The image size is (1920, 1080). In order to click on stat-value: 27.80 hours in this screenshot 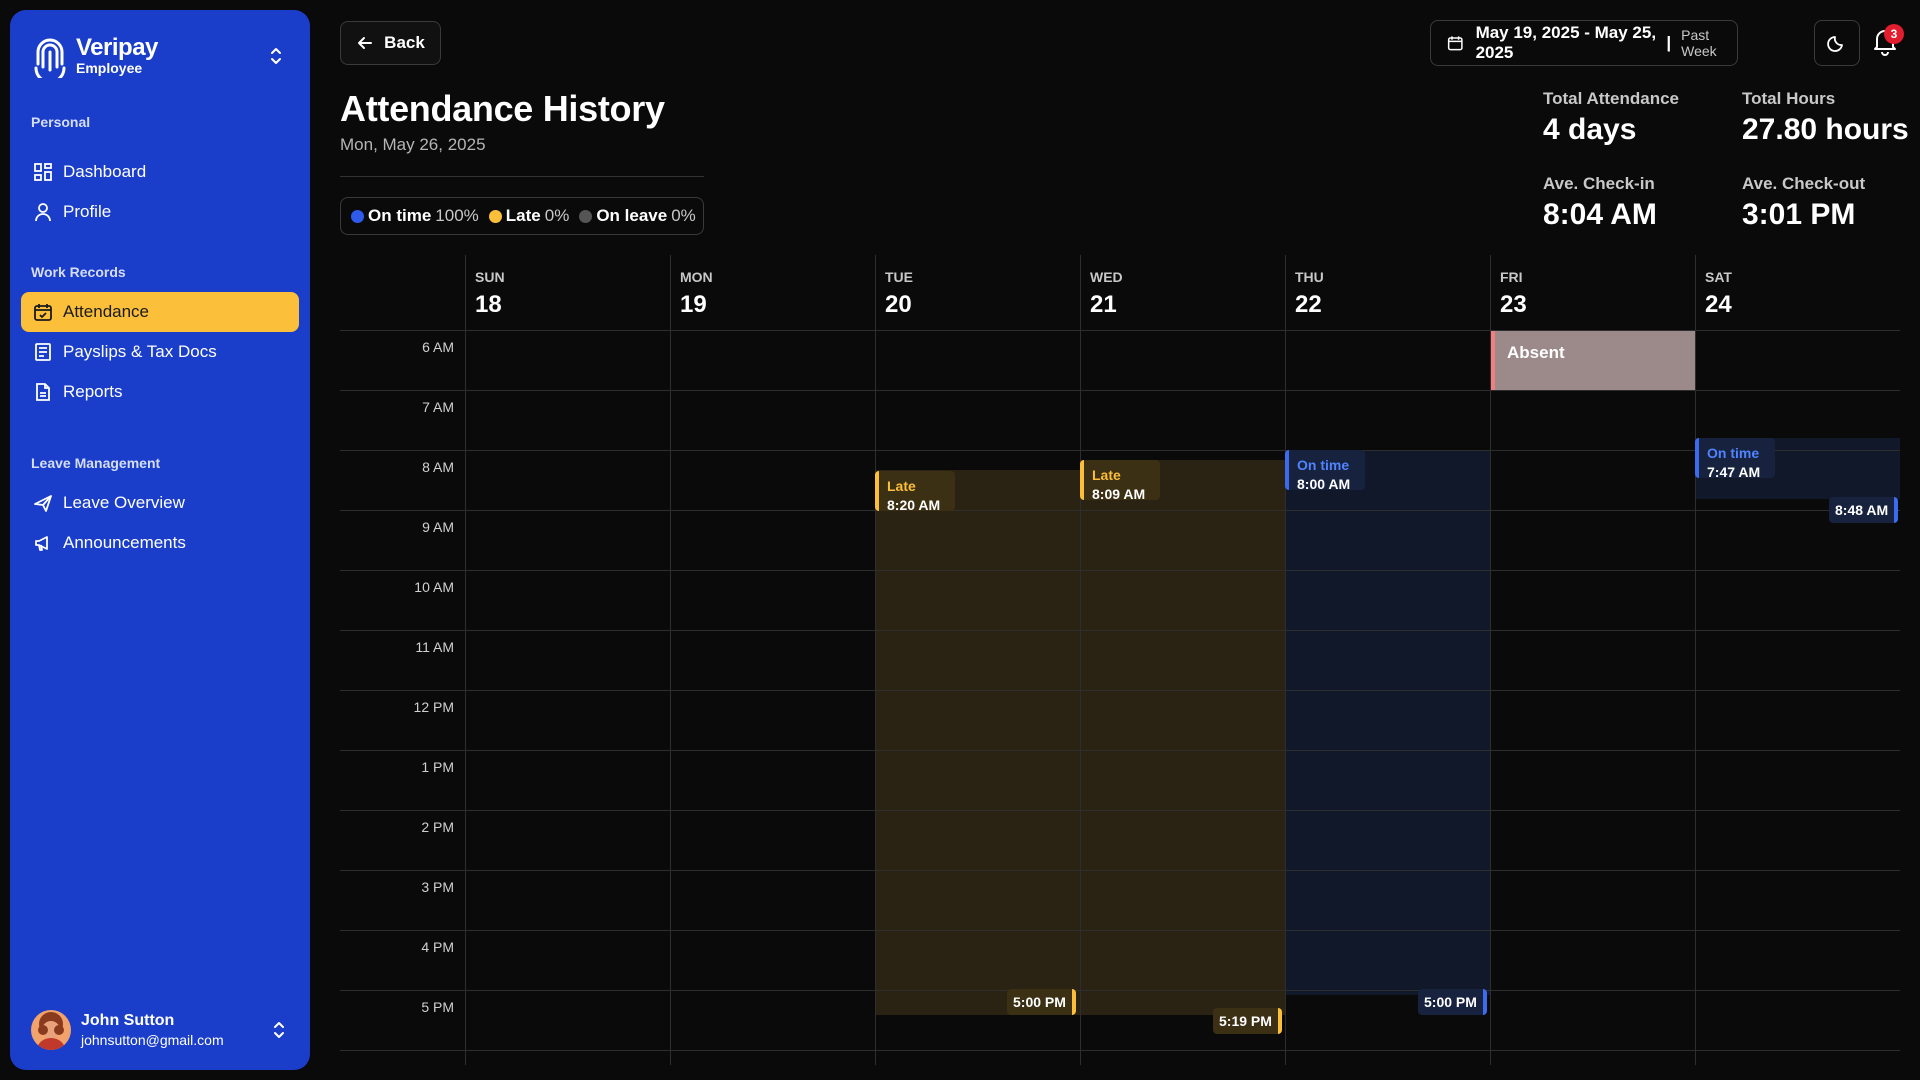, I will do `click(1825, 129)`.